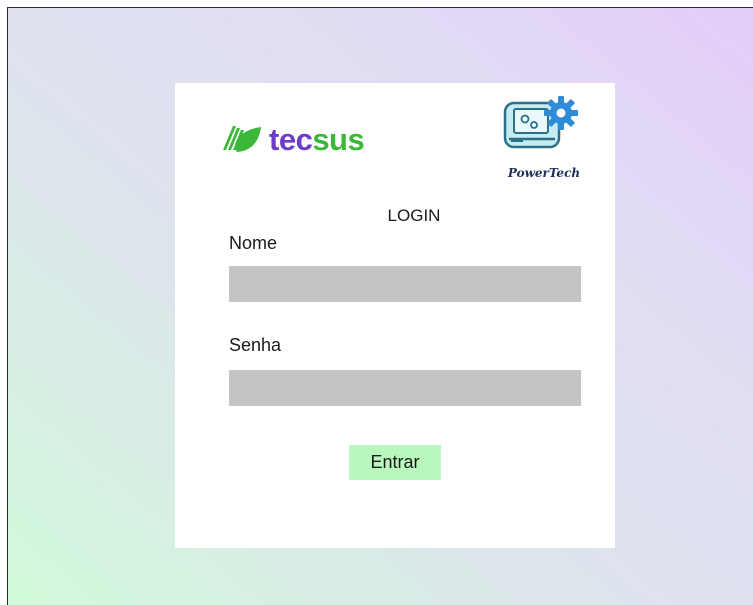 The height and width of the screenshot is (605, 753). What do you see at coordinates (540, 122) in the screenshot?
I see `laptop-gears-icon` at bounding box center [540, 122].